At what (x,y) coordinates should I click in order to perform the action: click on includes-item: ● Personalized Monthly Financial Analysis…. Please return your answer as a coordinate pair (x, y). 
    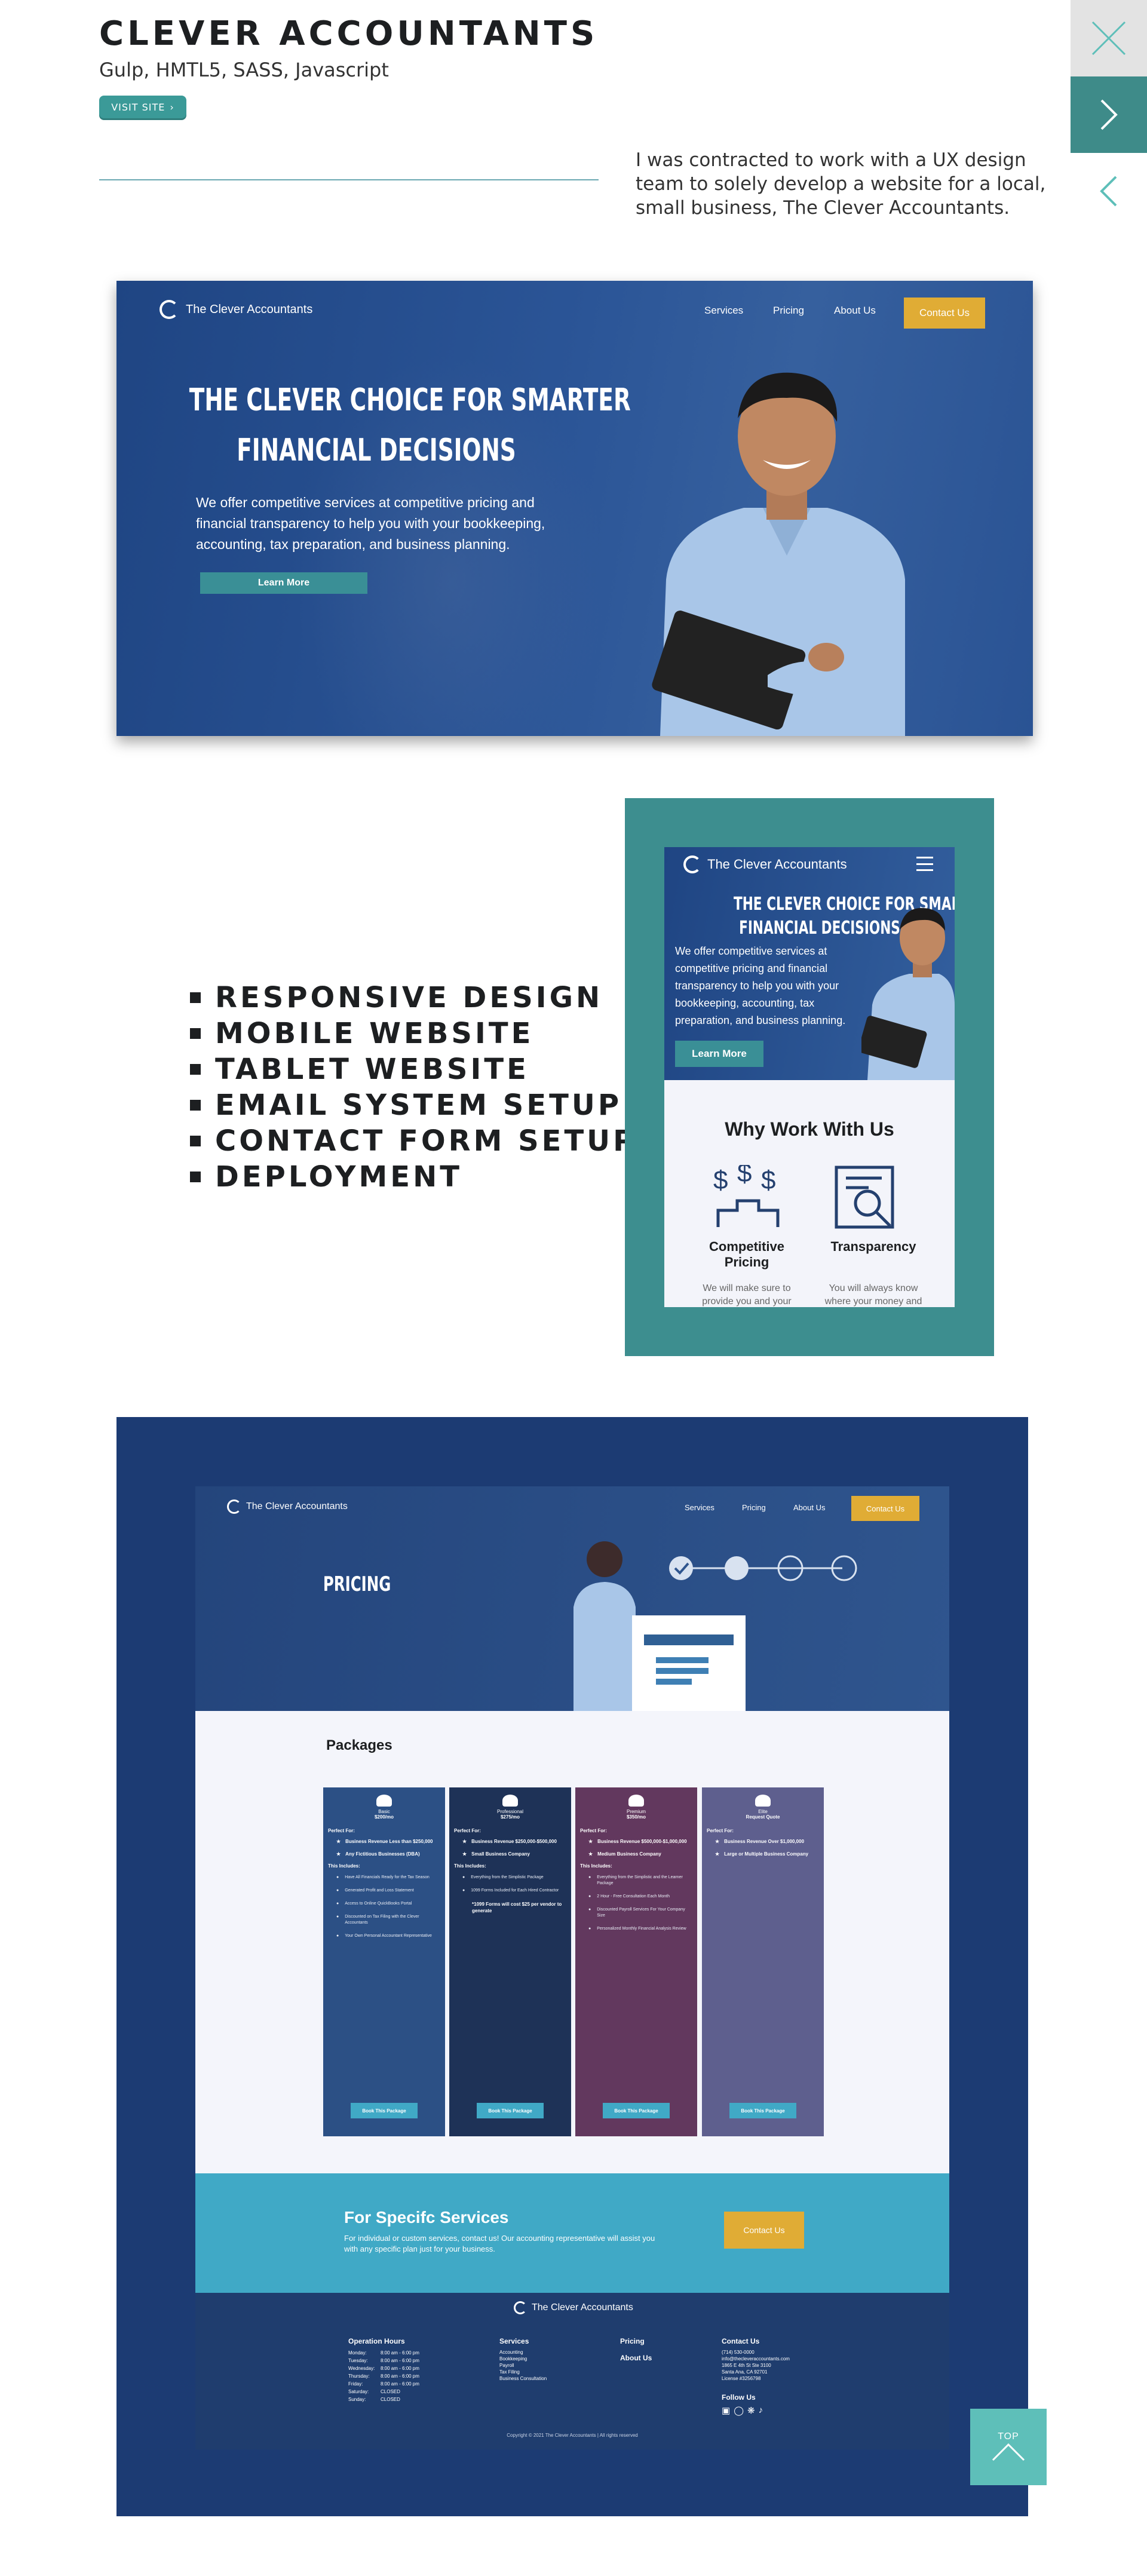
    Looking at the image, I should click on (640, 1929).